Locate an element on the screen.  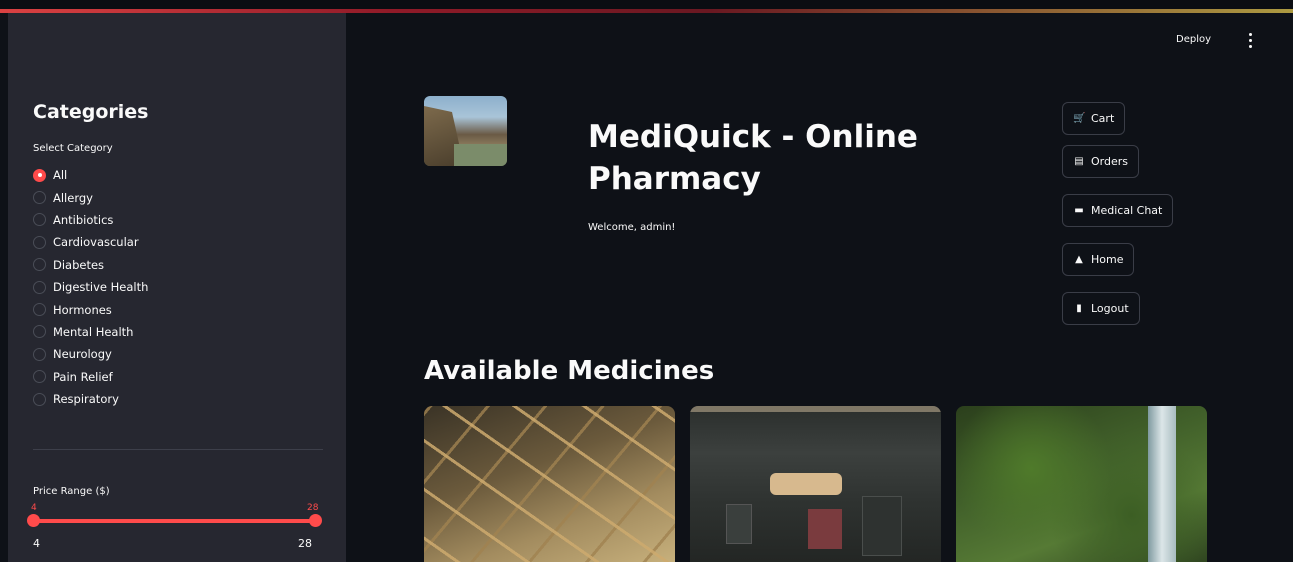
radio-diabetes: Diabetes is located at coordinates (90, 265).